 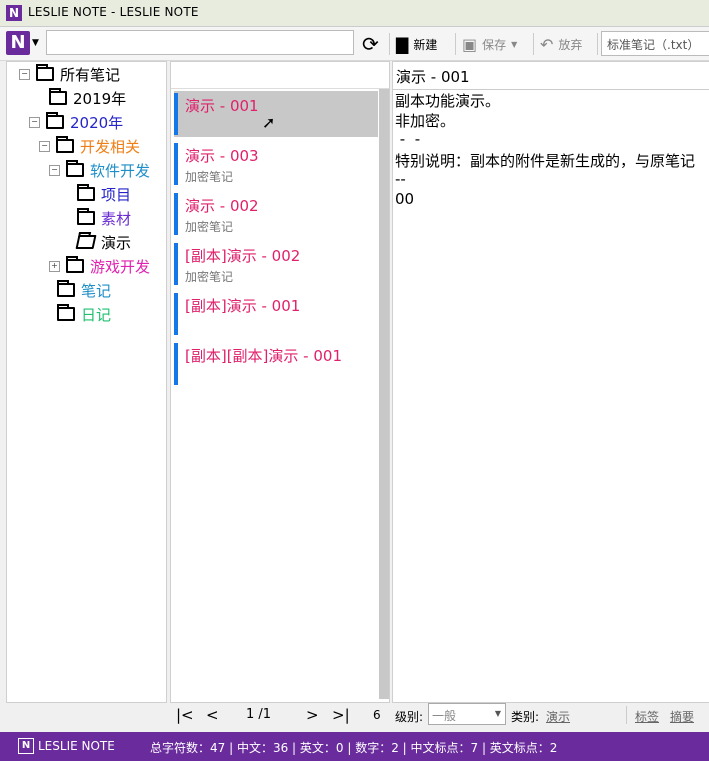 I want to click on prev-page-button: <, so click(x=212, y=715).